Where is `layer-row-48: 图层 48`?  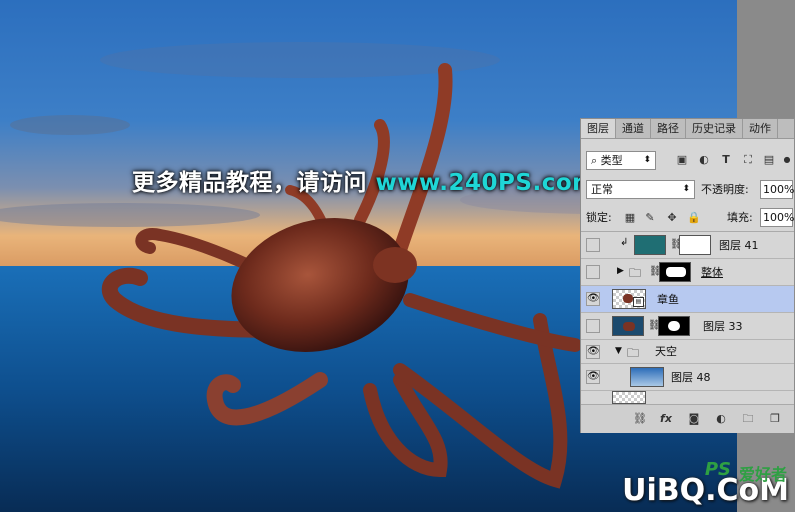 layer-row-48: 图层 48 is located at coordinates (687, 377).